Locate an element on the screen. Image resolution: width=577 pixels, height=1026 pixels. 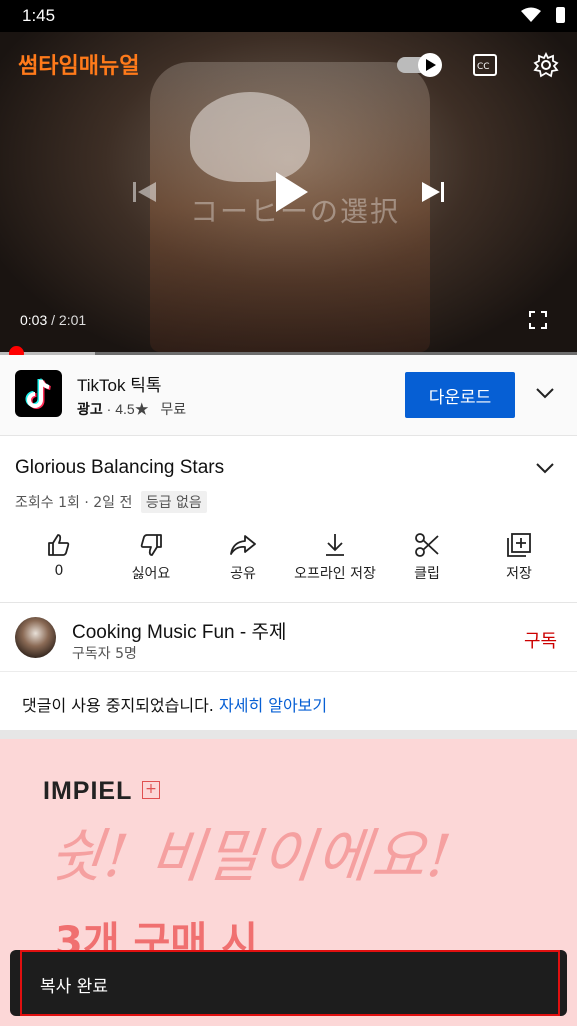
channel-avatar is located at coordinates (35, 637).